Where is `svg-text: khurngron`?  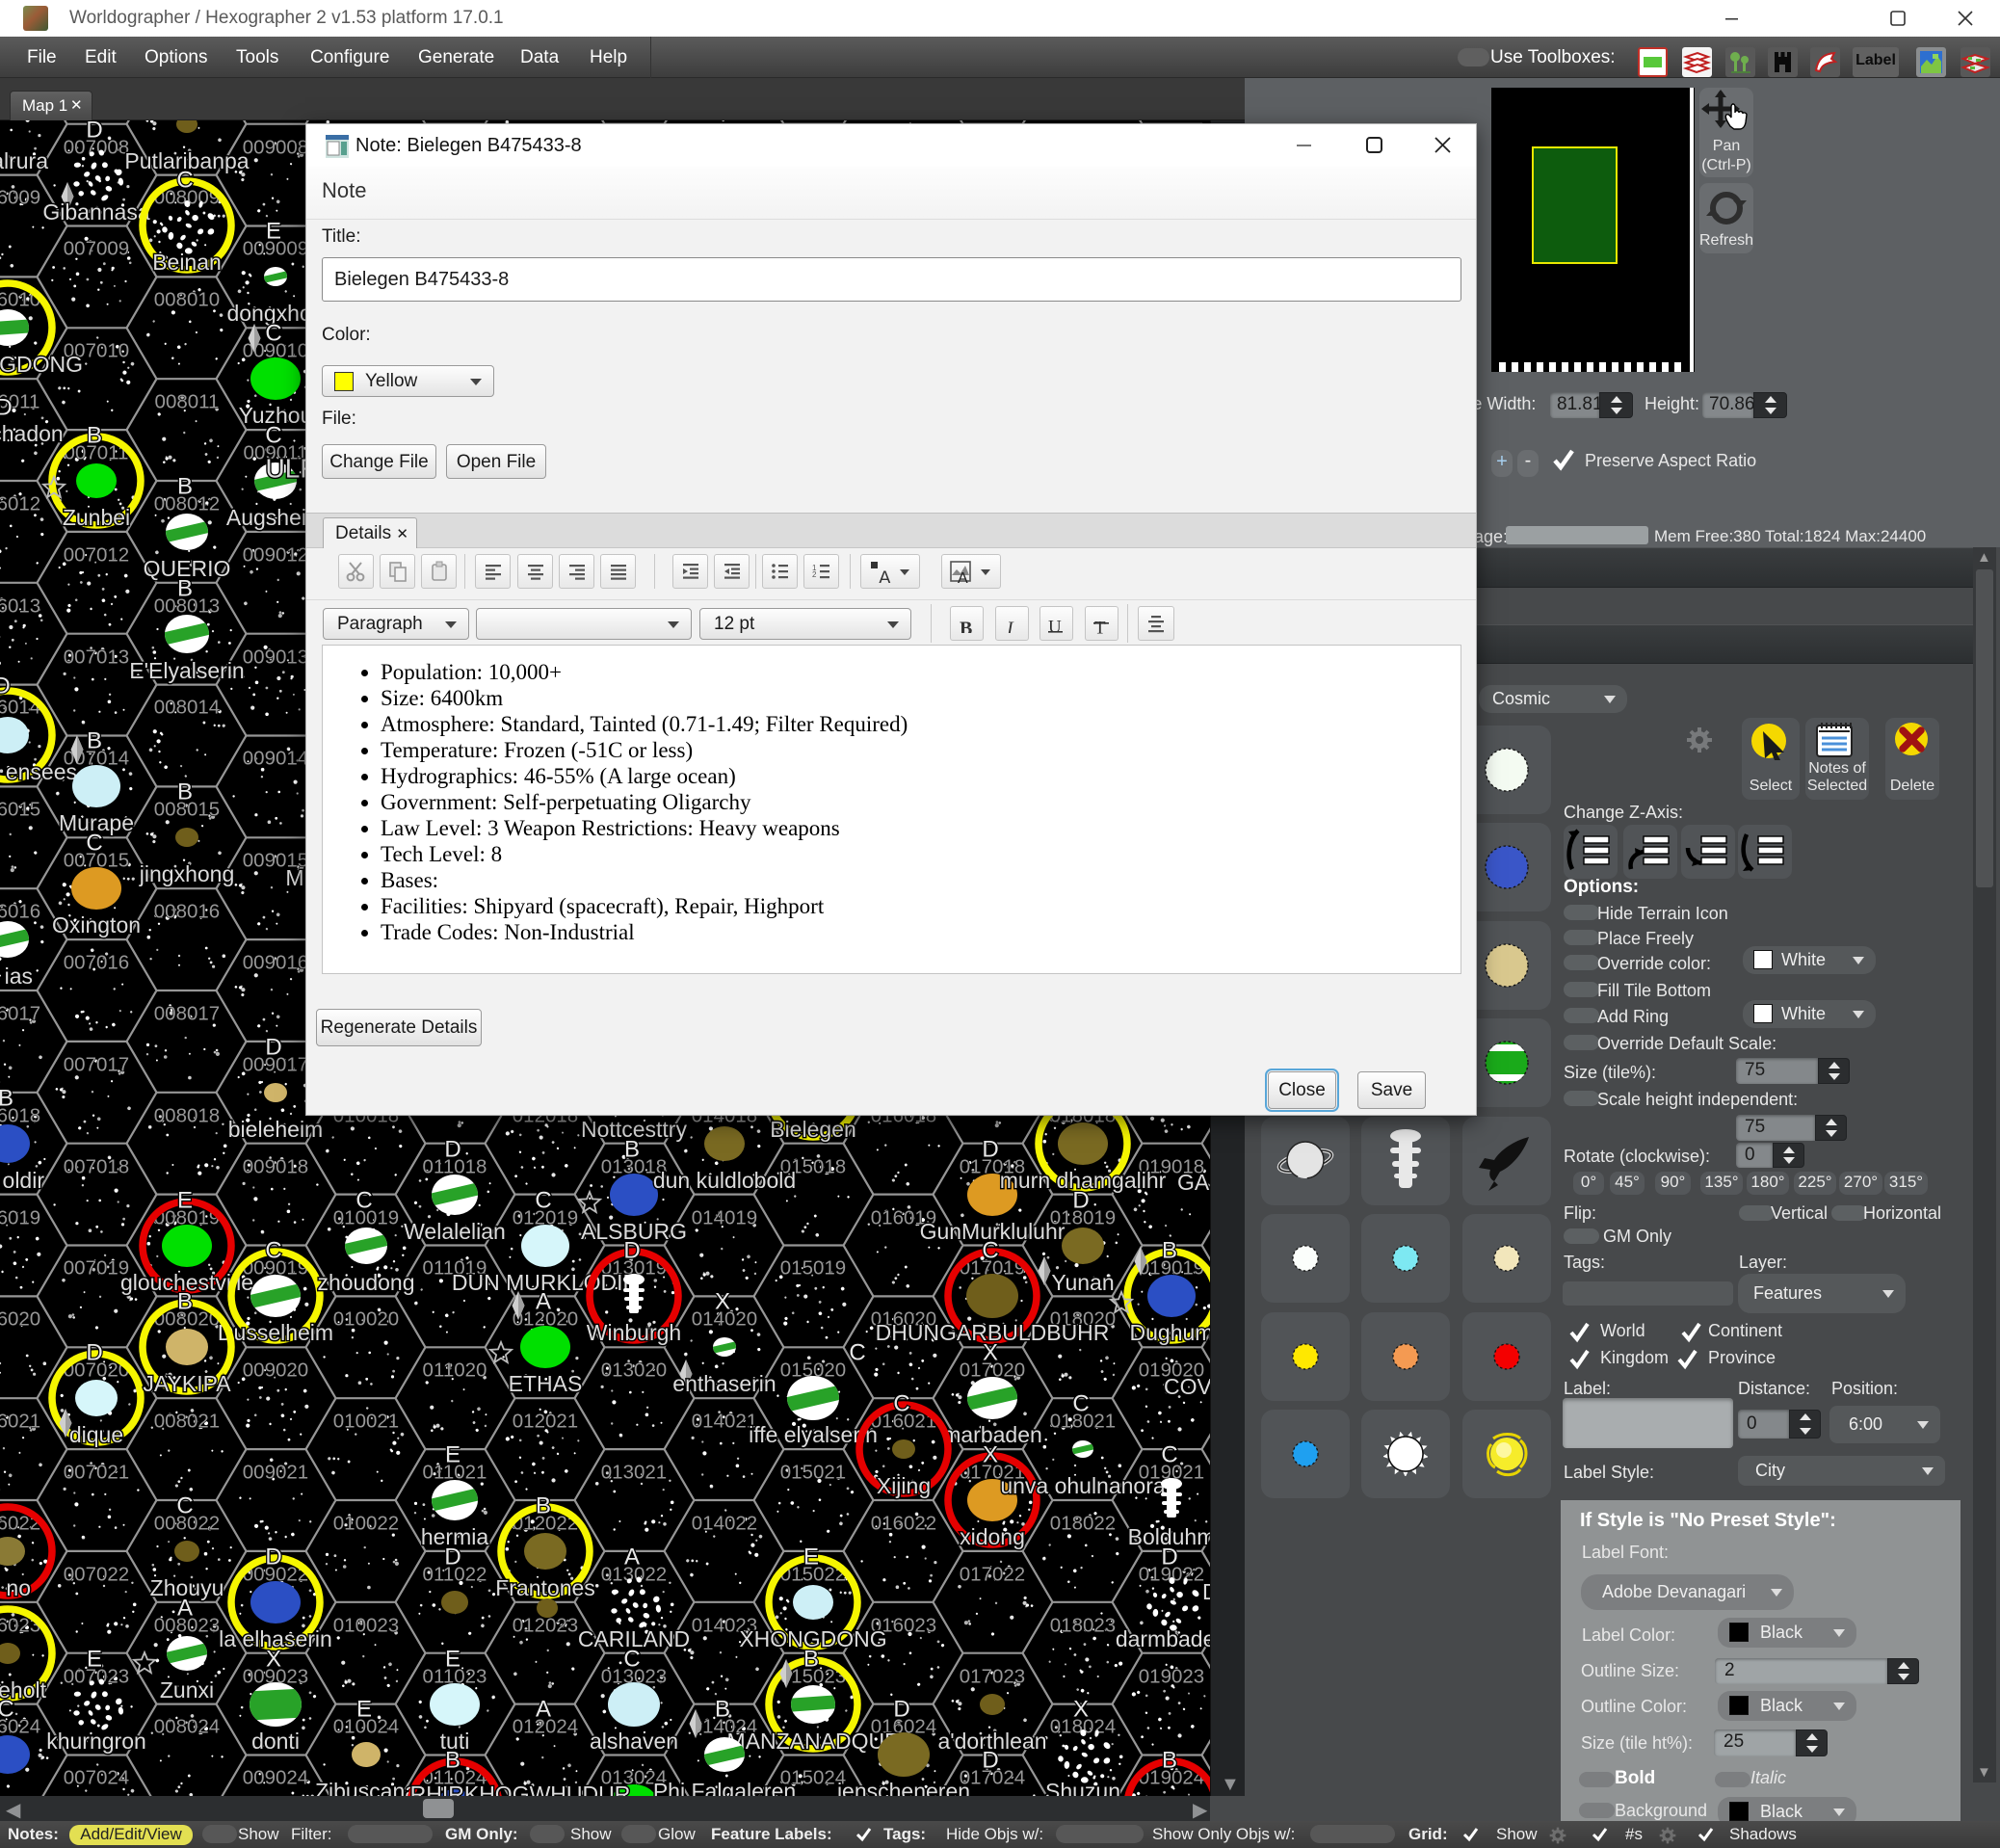 svg-text: khurngron is located at coordinates (96, 1741).